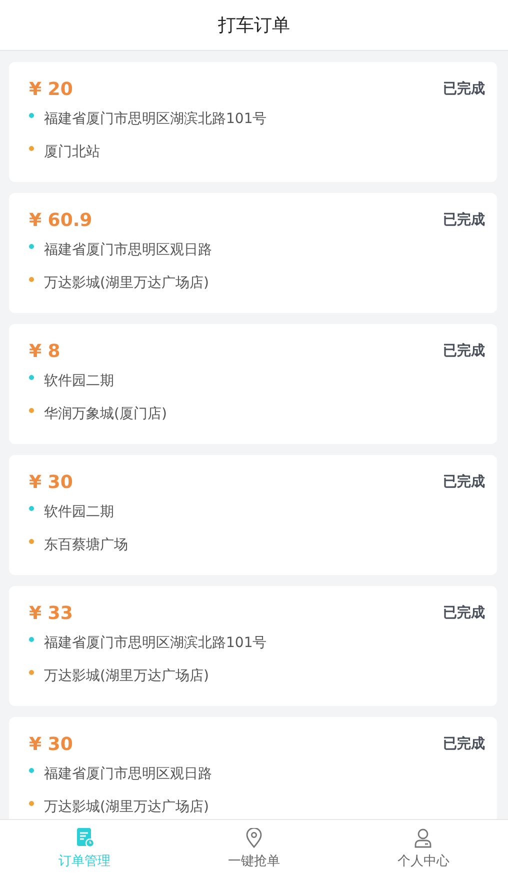 The width and height of the screenshot is (508, 877). What do you see at coordinates (253, 253) in the screenshot?
I see `order-card: ¥ 60.9 已完成 福建省厦门市思明区观日路 万达影城(湖里万达广场店)` at bounding box center [253, 253].